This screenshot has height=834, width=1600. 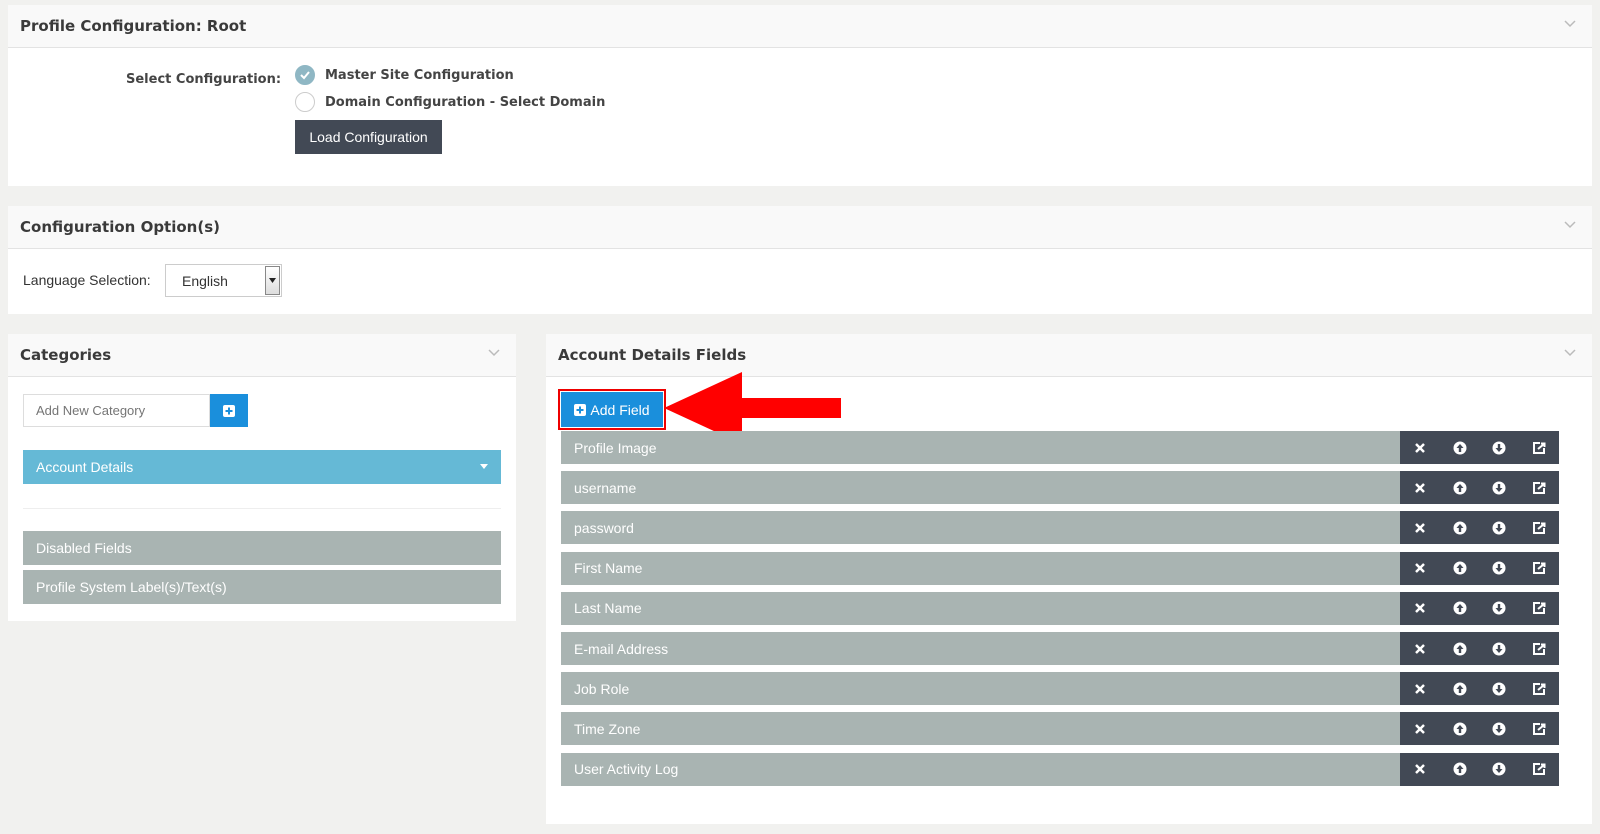 I want to click on field-label: Job Role, so click(x=980, y=689).